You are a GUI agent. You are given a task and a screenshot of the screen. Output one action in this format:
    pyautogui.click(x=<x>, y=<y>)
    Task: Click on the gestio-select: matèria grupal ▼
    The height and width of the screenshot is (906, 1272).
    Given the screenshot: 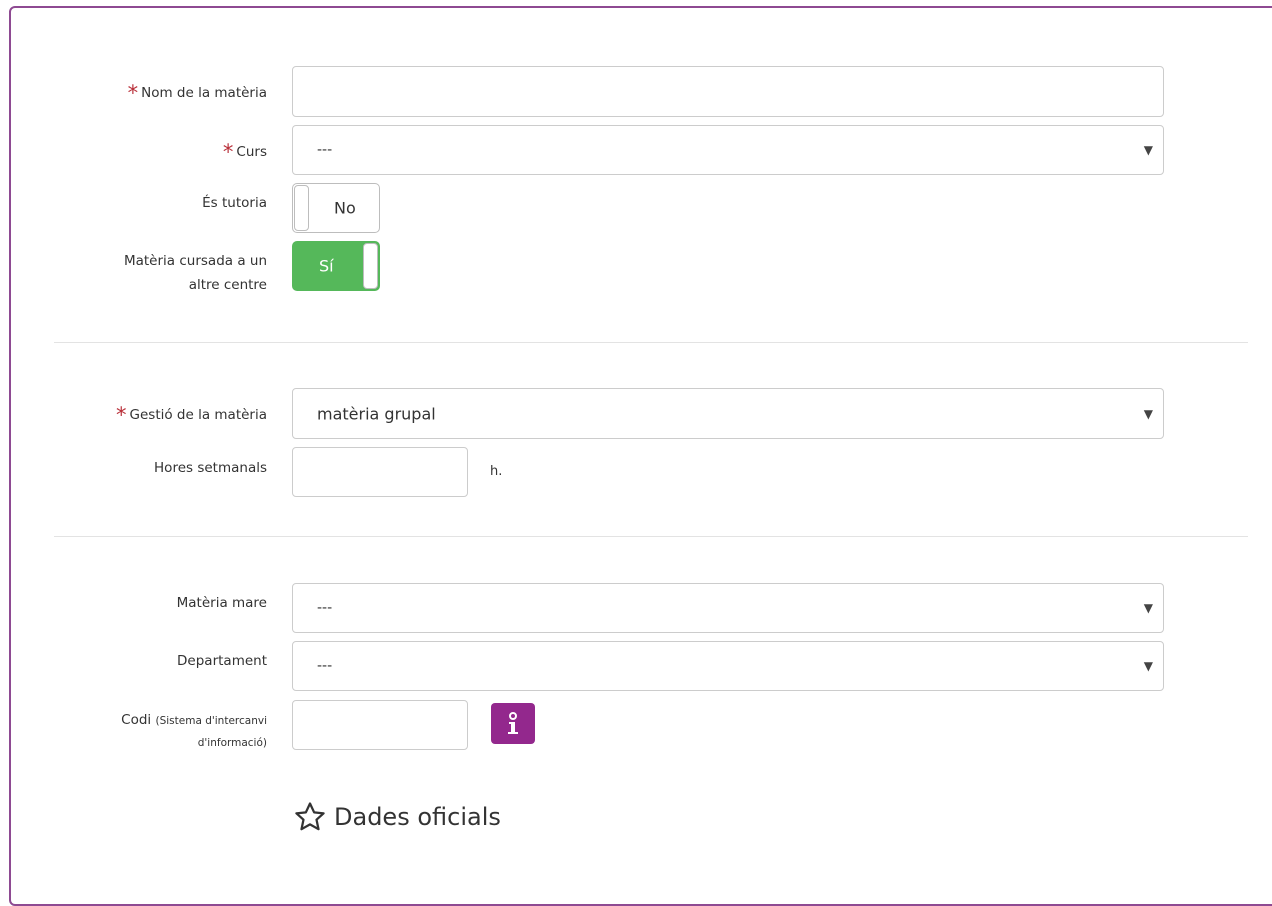 What is the action you would take?
    pyautogui.click(x=728, y=413)
    